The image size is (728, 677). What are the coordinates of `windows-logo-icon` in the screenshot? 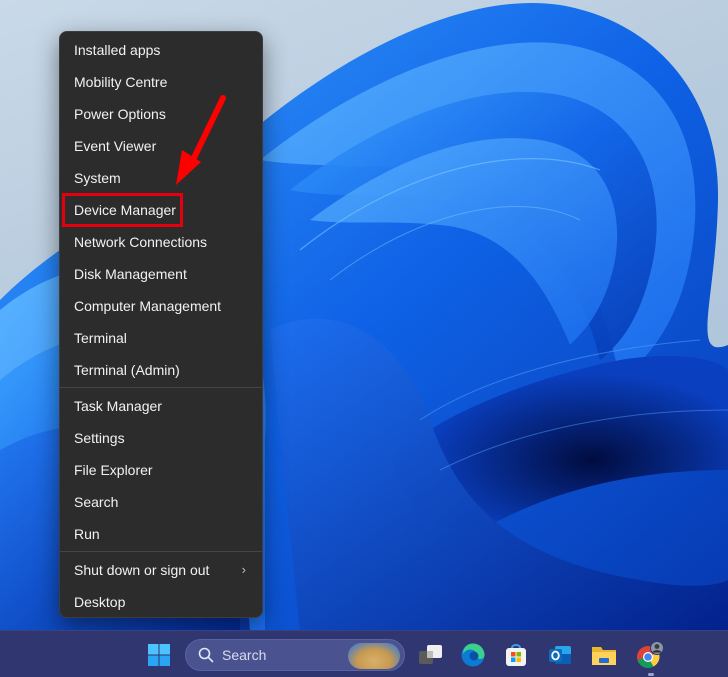 It's located at (159, 655).